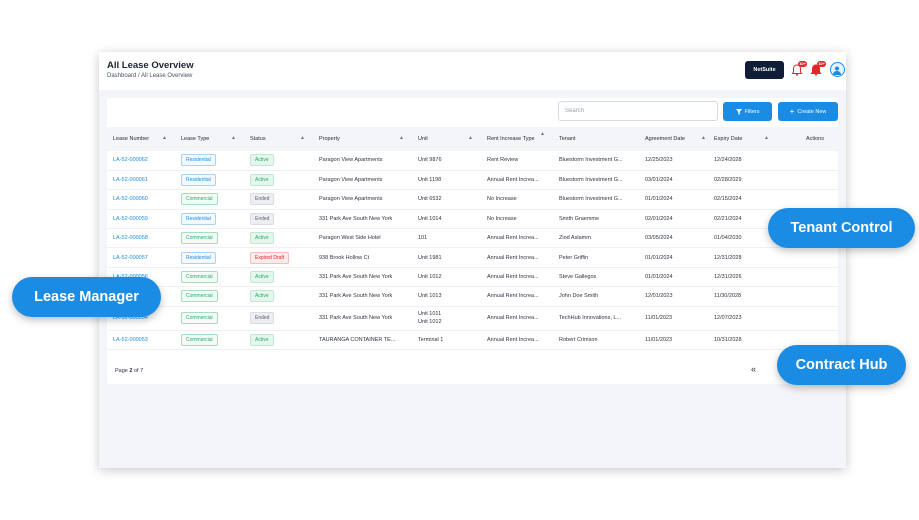 This screenshot has height=520, width=919. I want to click on agreement-date-cell: 03/01/2024, so click(673, 180).